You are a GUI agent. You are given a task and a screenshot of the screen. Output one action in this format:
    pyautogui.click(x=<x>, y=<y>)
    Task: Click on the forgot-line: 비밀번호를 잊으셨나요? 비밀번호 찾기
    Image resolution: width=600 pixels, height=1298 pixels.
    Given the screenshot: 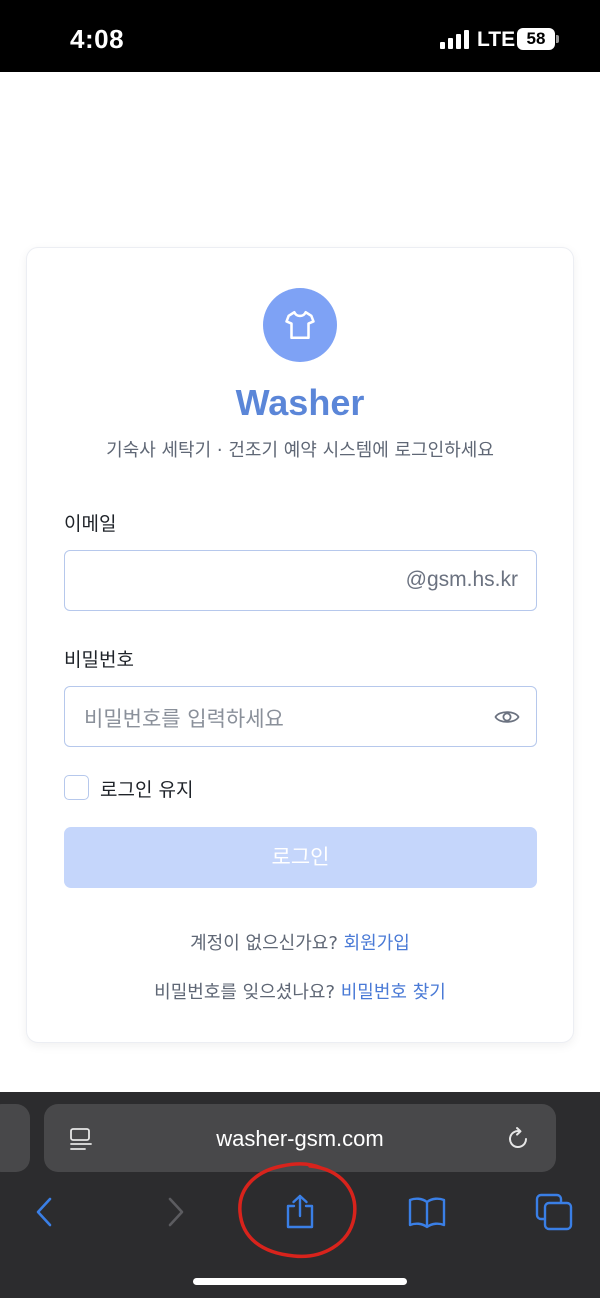 What is the action you would take?
    pyautogui.click(x=300, y=991)
    